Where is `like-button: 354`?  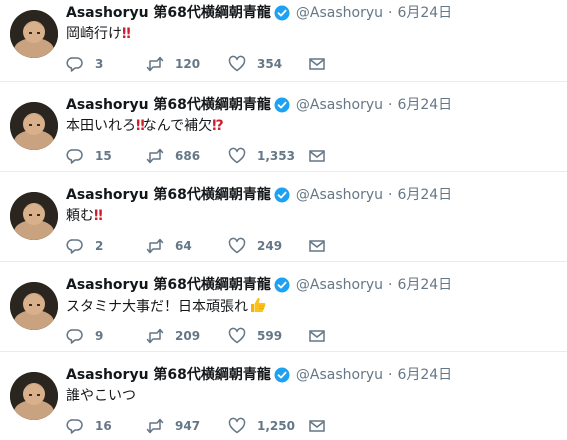
like-button: 354 is located at coordinates (255, 64).